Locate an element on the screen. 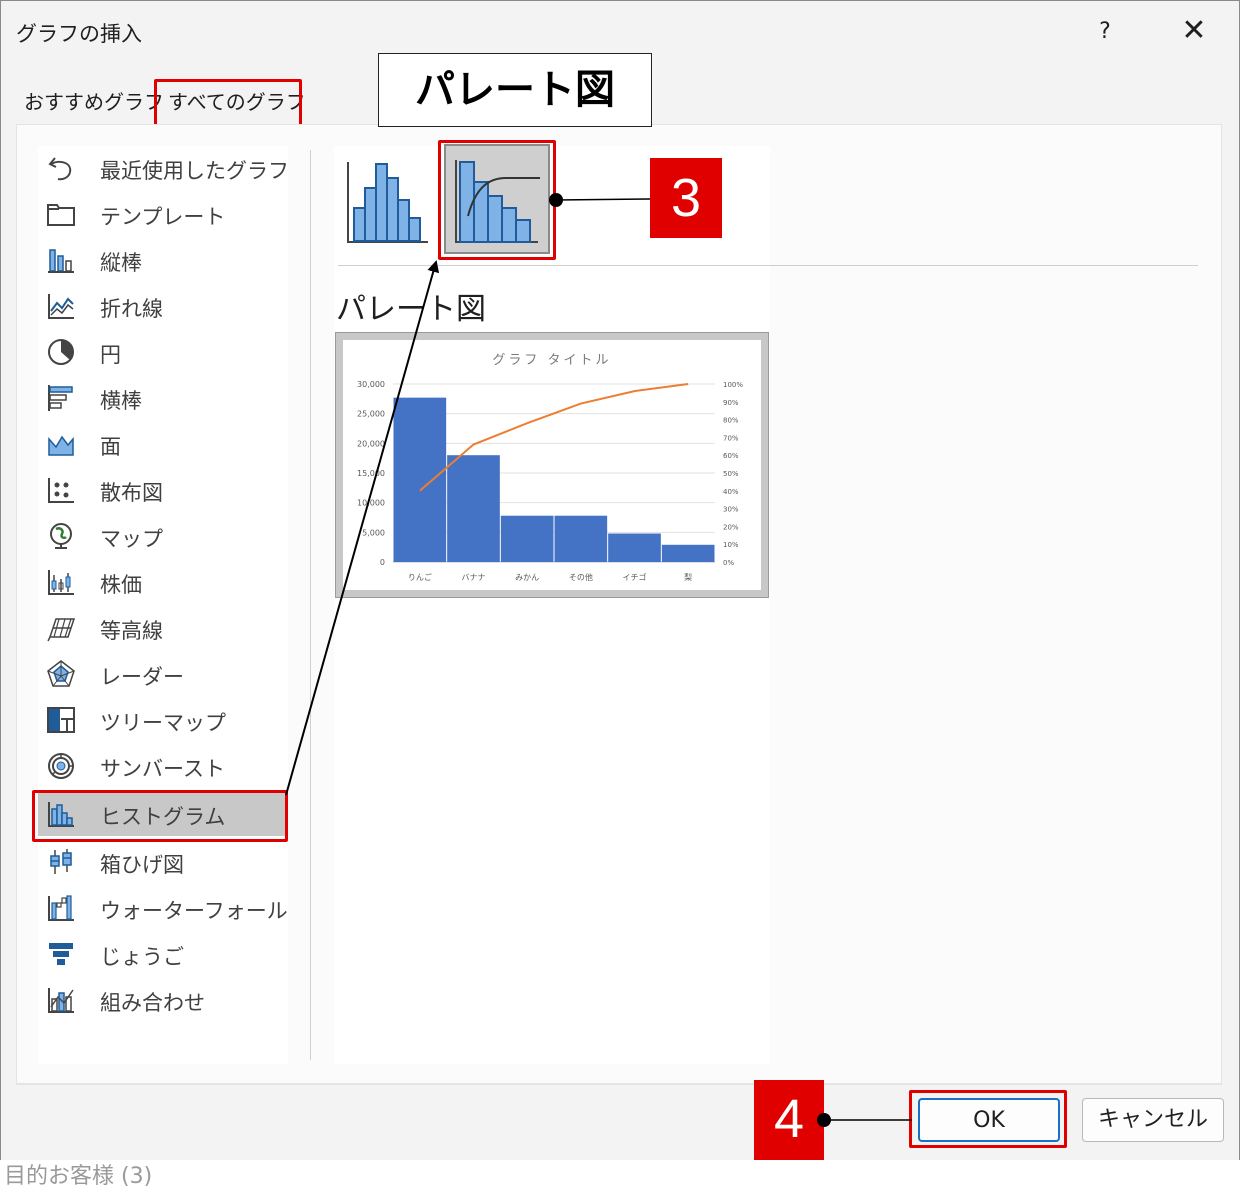  sidebar-item-label: 円 is located at coordinates (110, 355).